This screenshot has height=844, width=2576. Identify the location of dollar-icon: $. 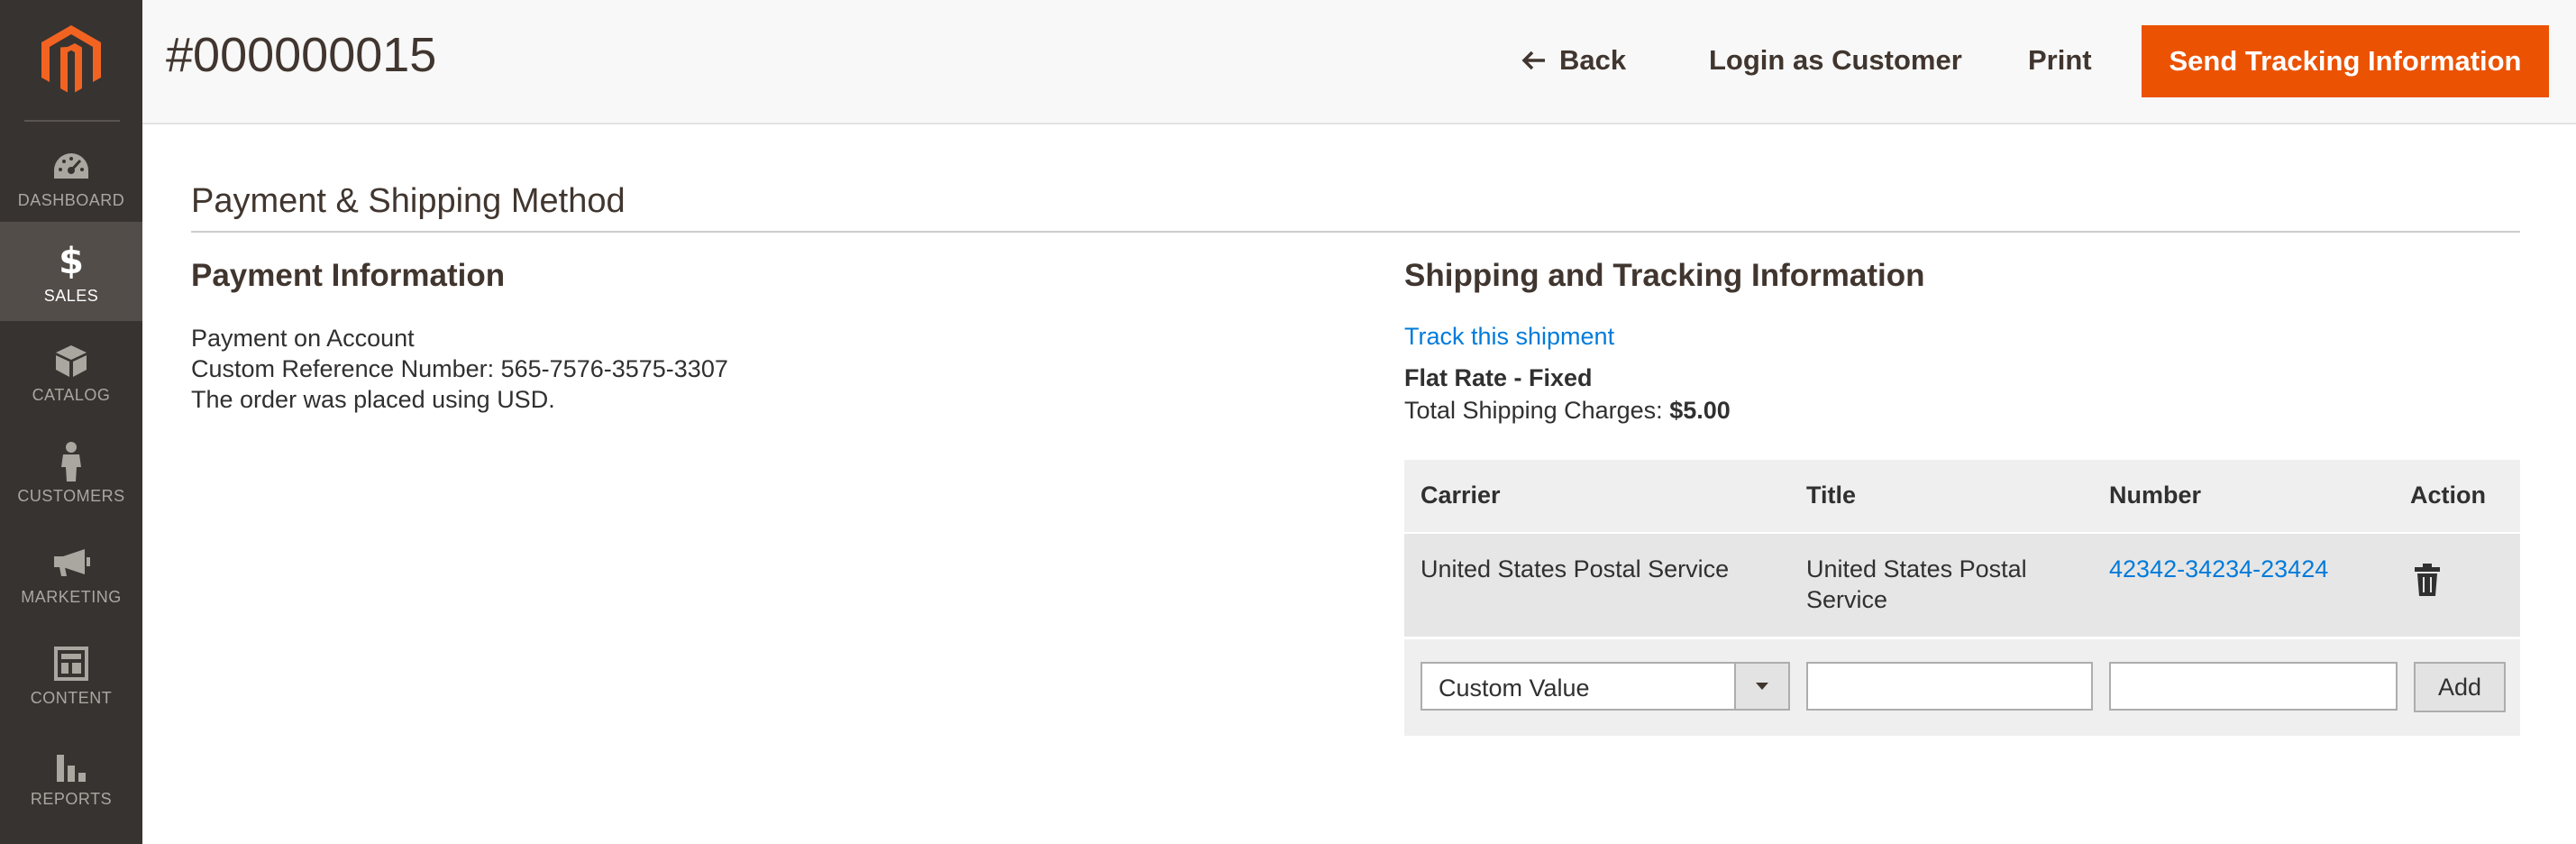
(71, 261).